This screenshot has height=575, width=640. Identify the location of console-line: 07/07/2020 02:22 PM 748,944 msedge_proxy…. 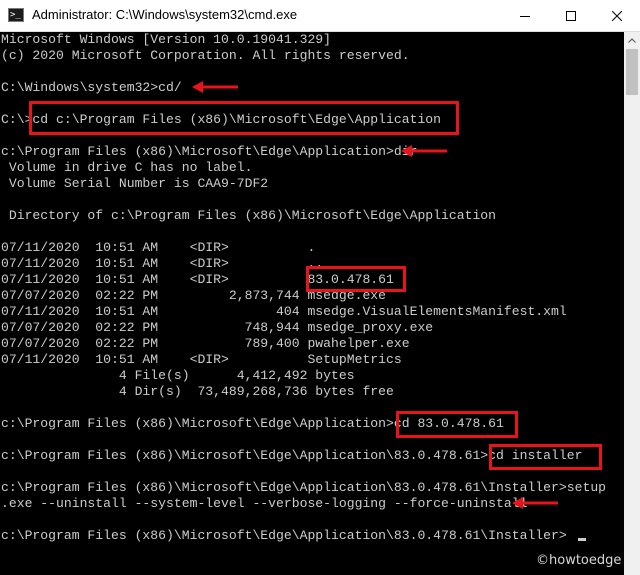
(217, 327).